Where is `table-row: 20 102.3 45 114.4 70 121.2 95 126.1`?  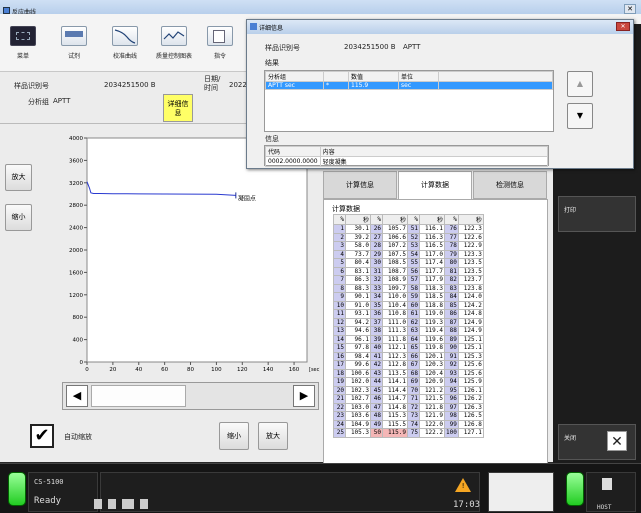 table-row: 20 102.3 45 114.4 70 121.2 95 126.1 is located at coordinates (408, 390).